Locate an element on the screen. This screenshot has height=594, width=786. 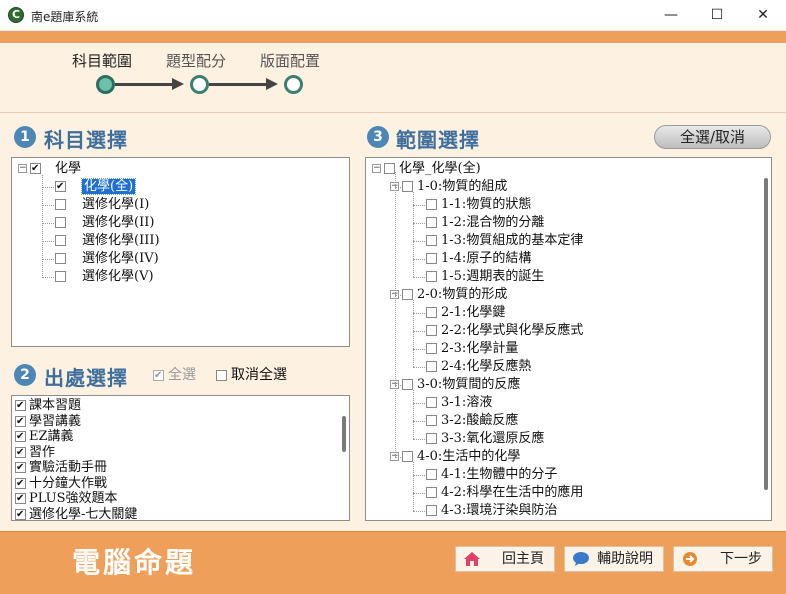
source-item: 十分鐘大作戰 is located at coordinates (61, 484).